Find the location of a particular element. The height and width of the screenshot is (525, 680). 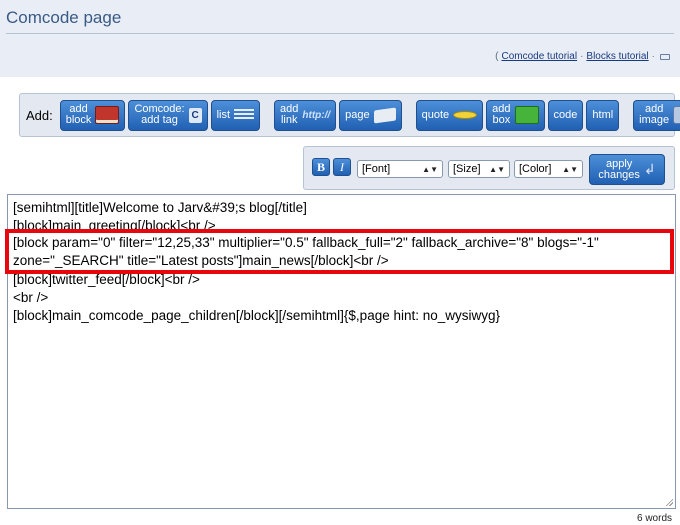

add-block-label: add block is located at coordinates (78, 114).